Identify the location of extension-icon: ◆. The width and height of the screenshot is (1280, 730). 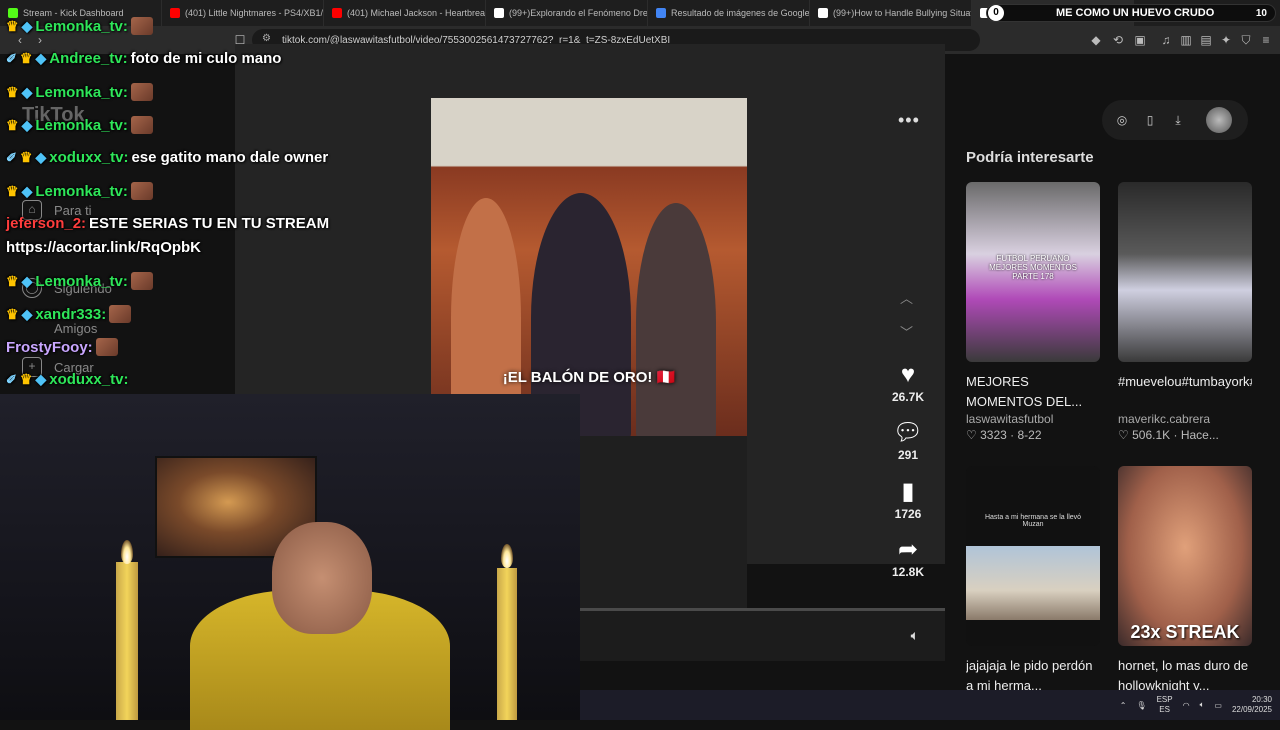
(1096, 40).